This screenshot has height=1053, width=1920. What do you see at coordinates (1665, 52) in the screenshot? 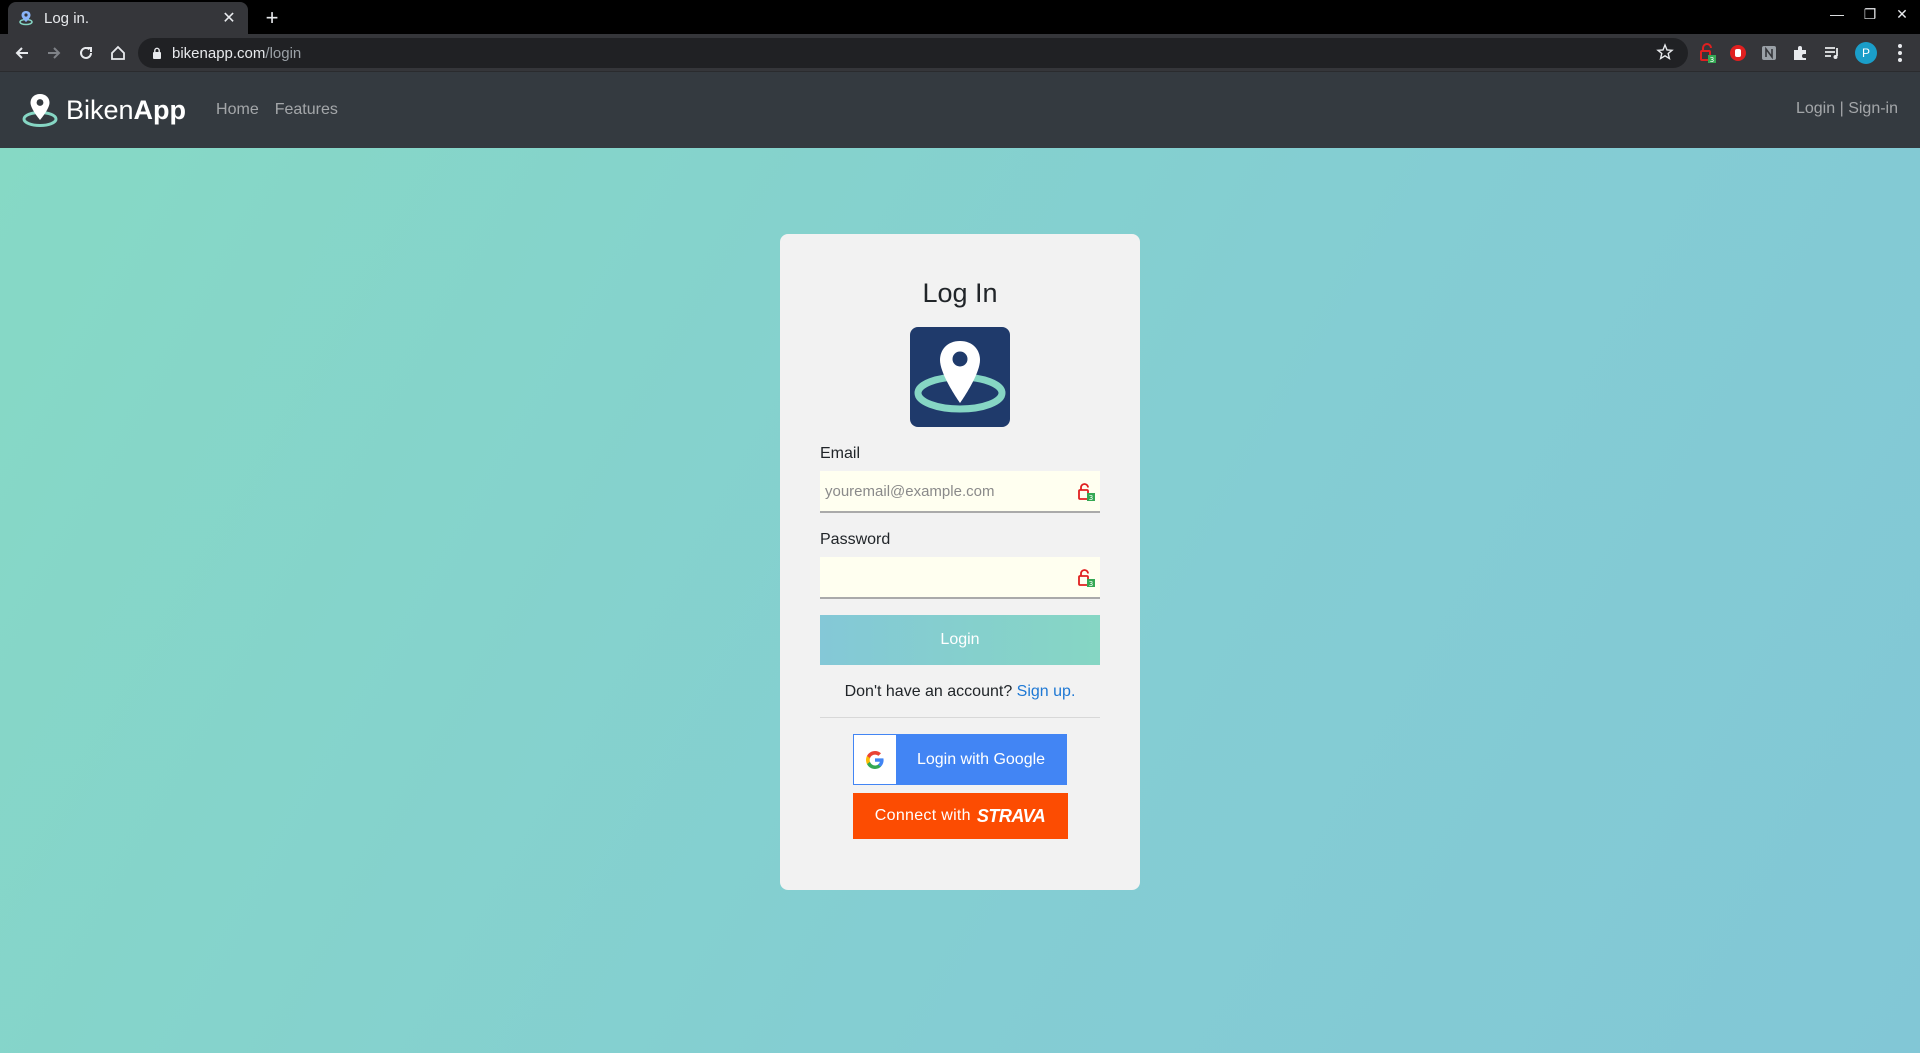
I see `star-icon` at bounding box center [1665, 52].